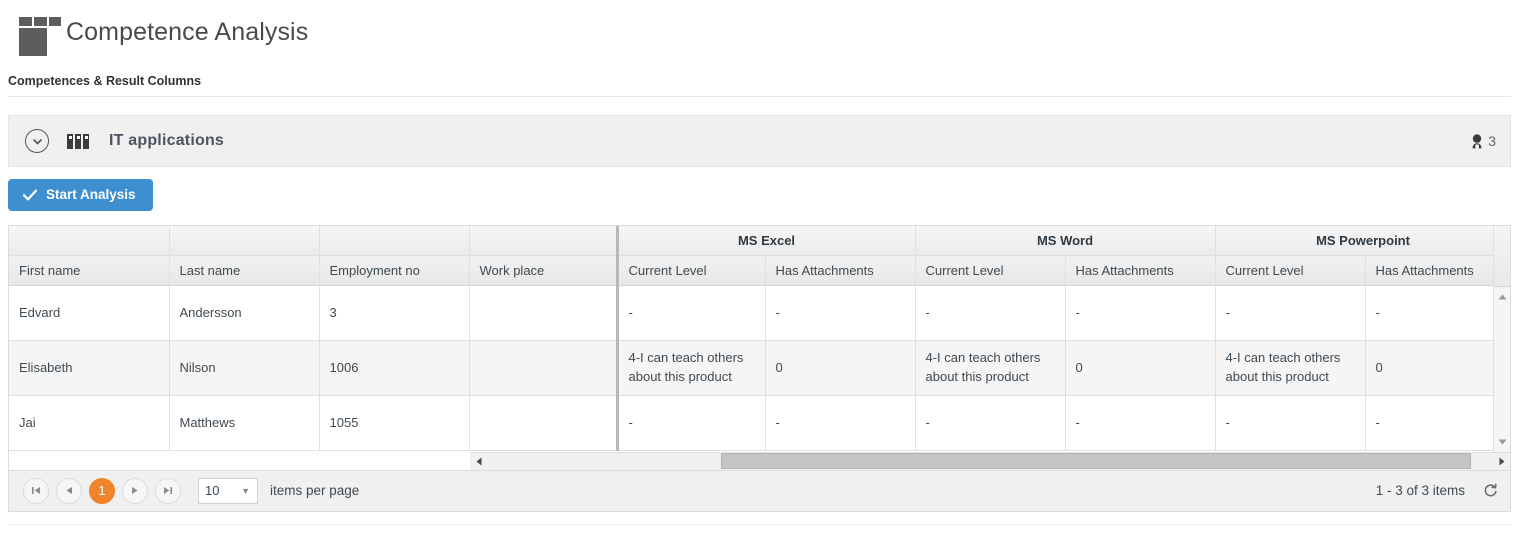  I want to click on grid-horizontal-scrollbar, so click(990, 460).